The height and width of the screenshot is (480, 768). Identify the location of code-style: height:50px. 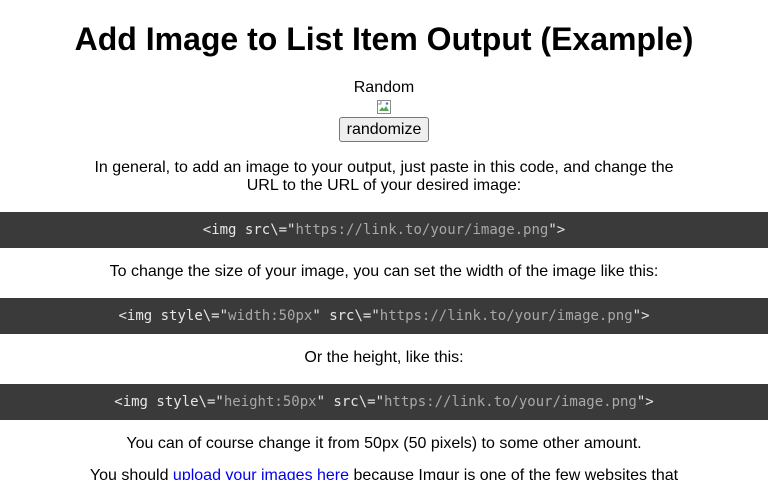
(270, 402).